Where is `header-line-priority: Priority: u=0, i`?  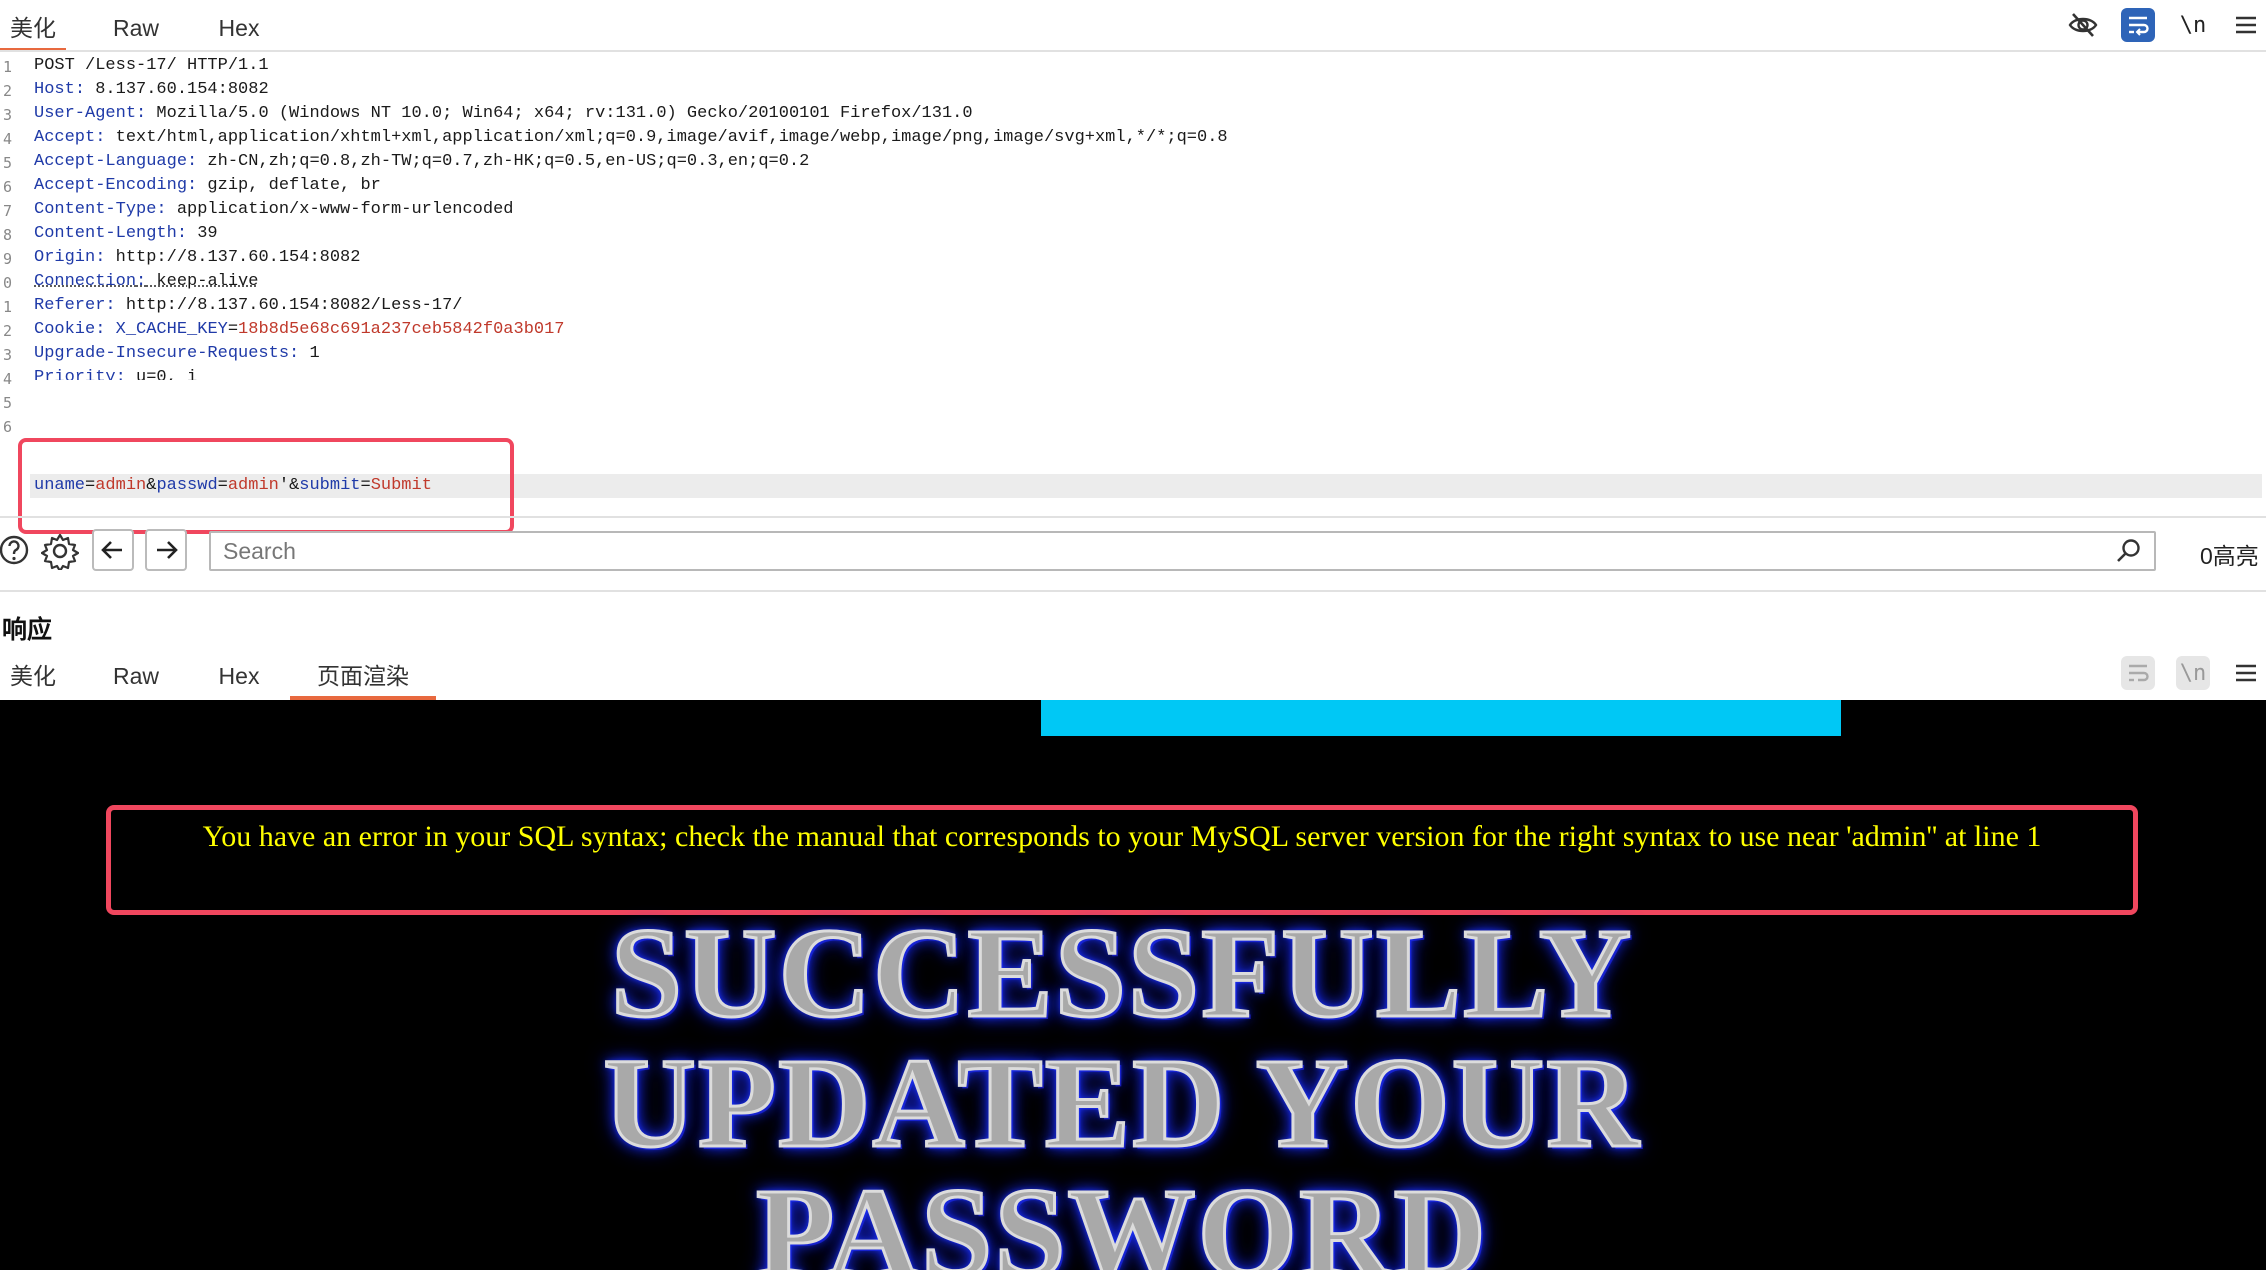 header-line-priority: Priority: u=0, i is located at coordinates (115, 373).